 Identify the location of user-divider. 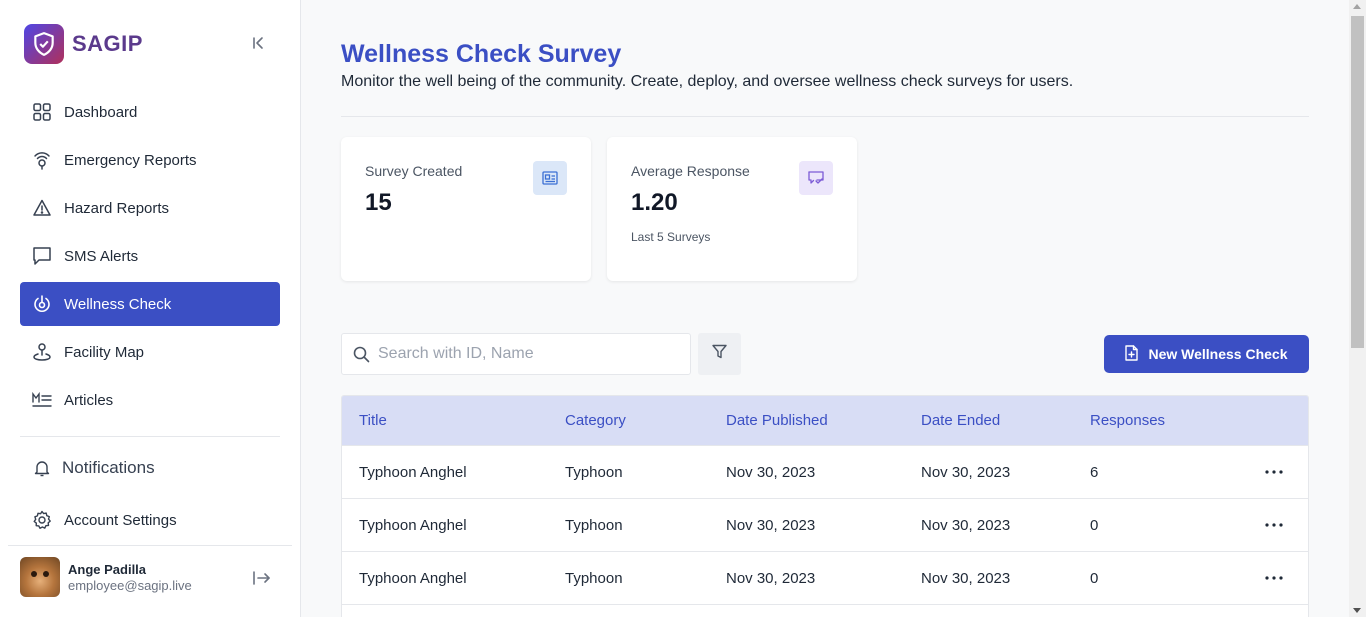
(150, 545).